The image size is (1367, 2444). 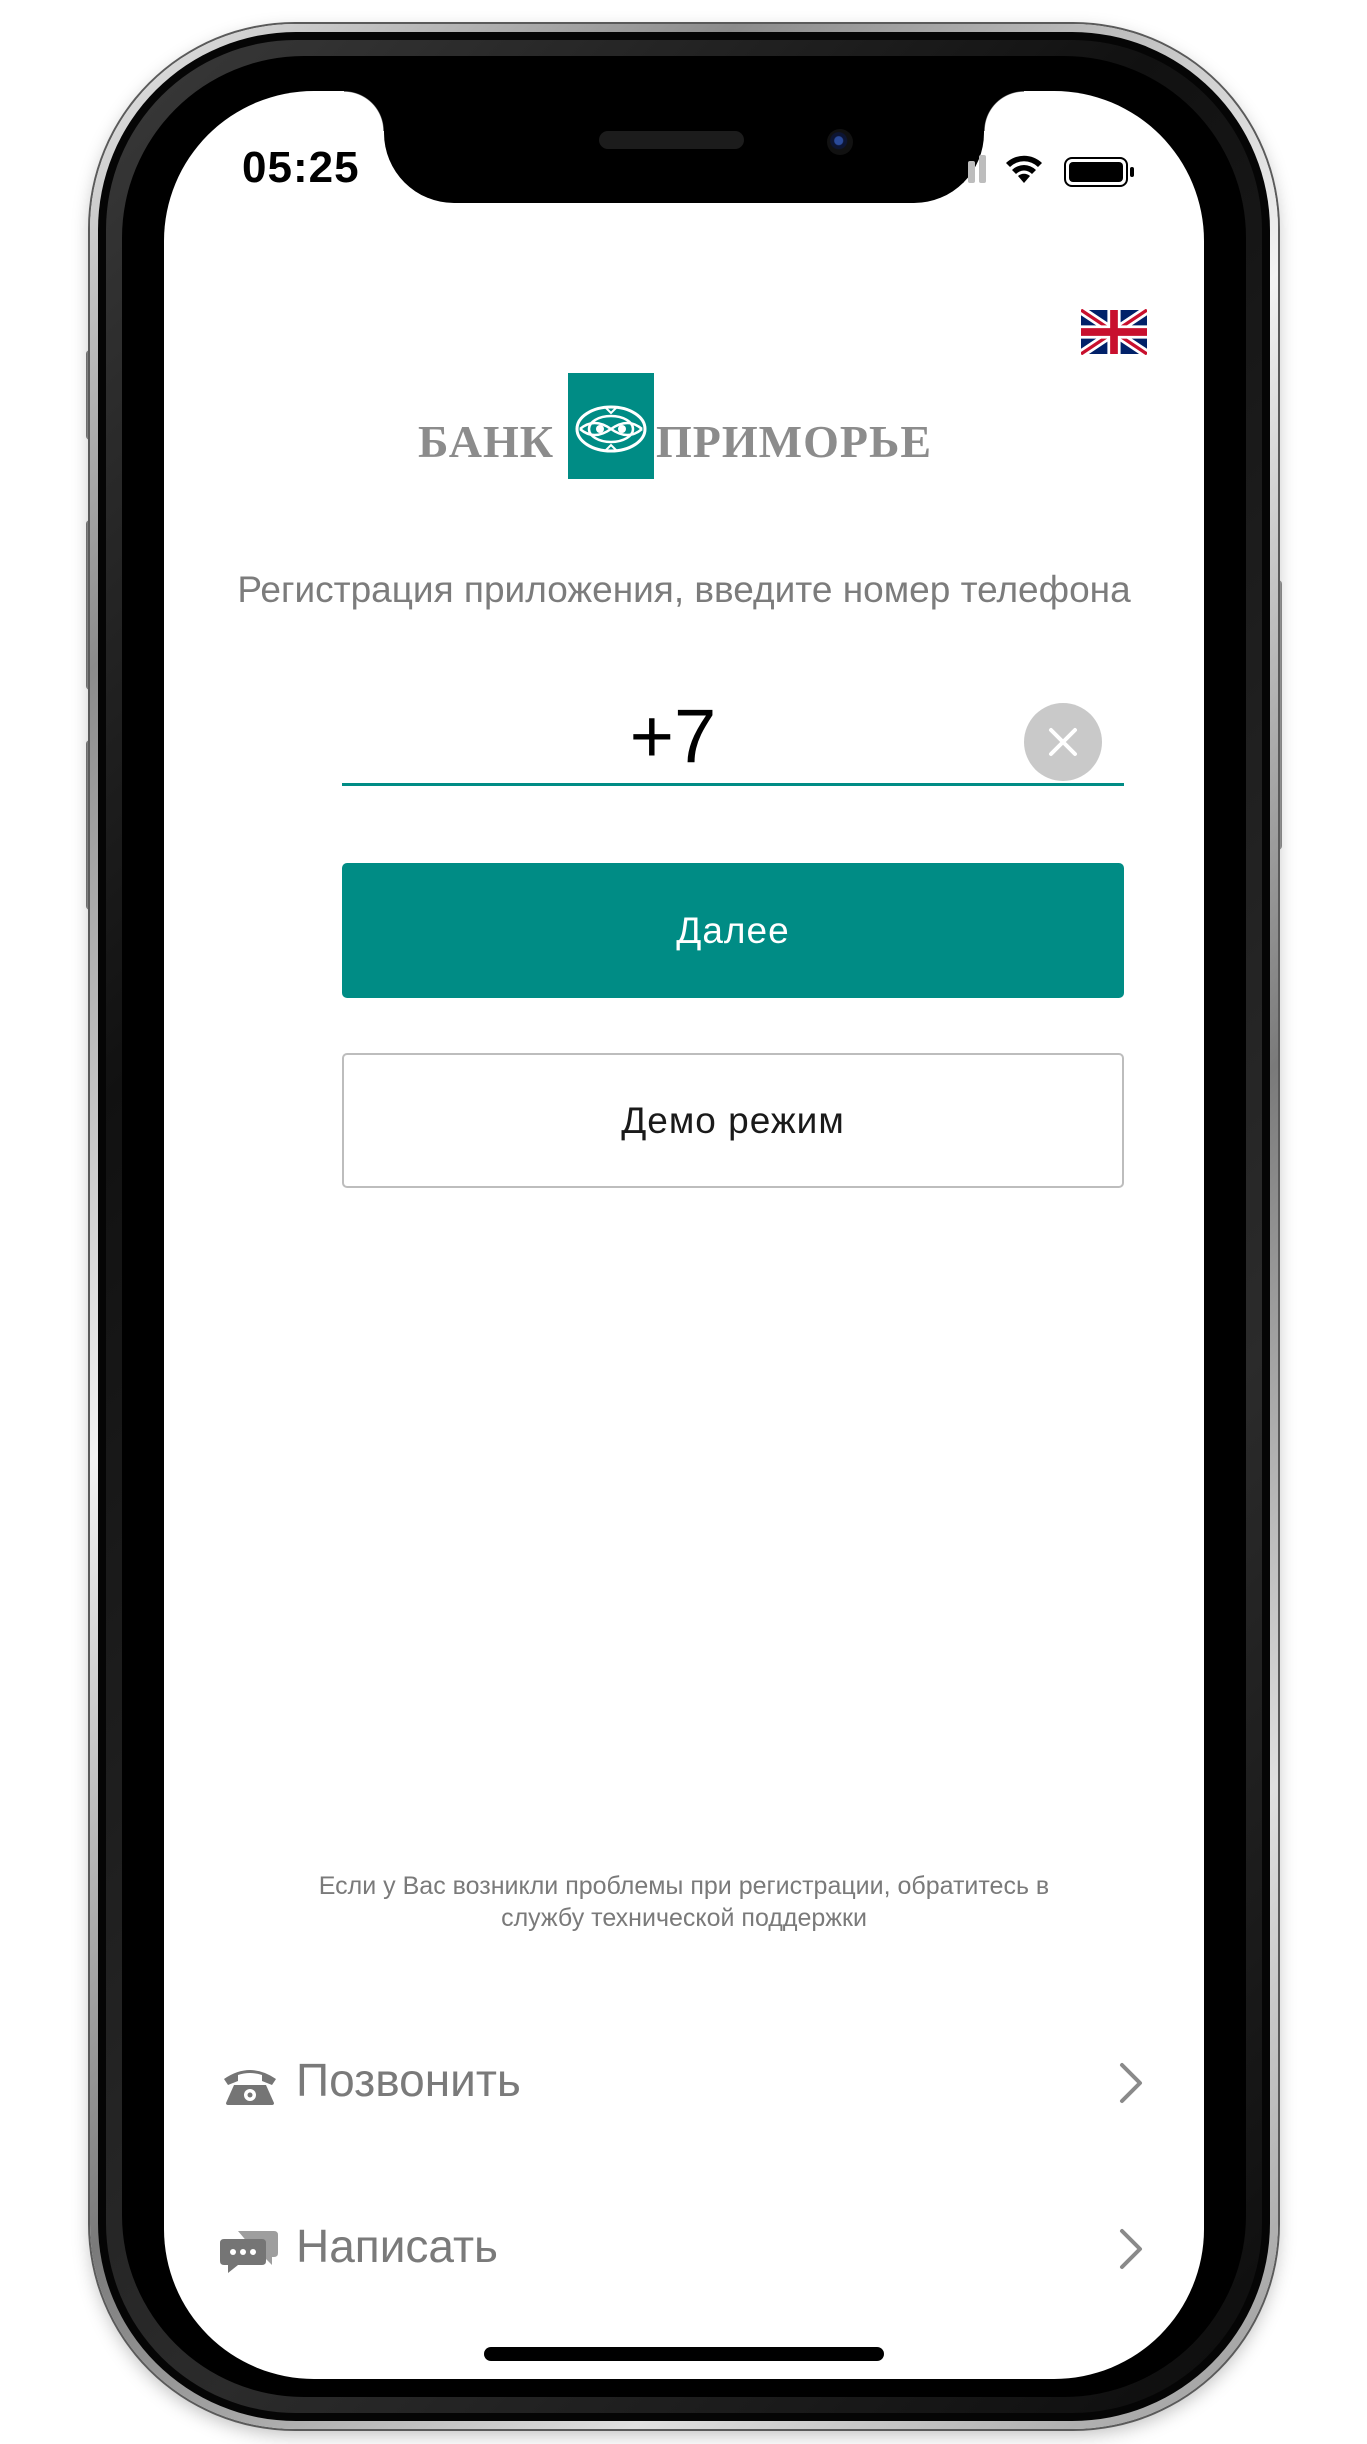 What do you see at coordinates (733, 930) in the screenshot?
I see `next-button: Далее` at bounding box center [733, 930].